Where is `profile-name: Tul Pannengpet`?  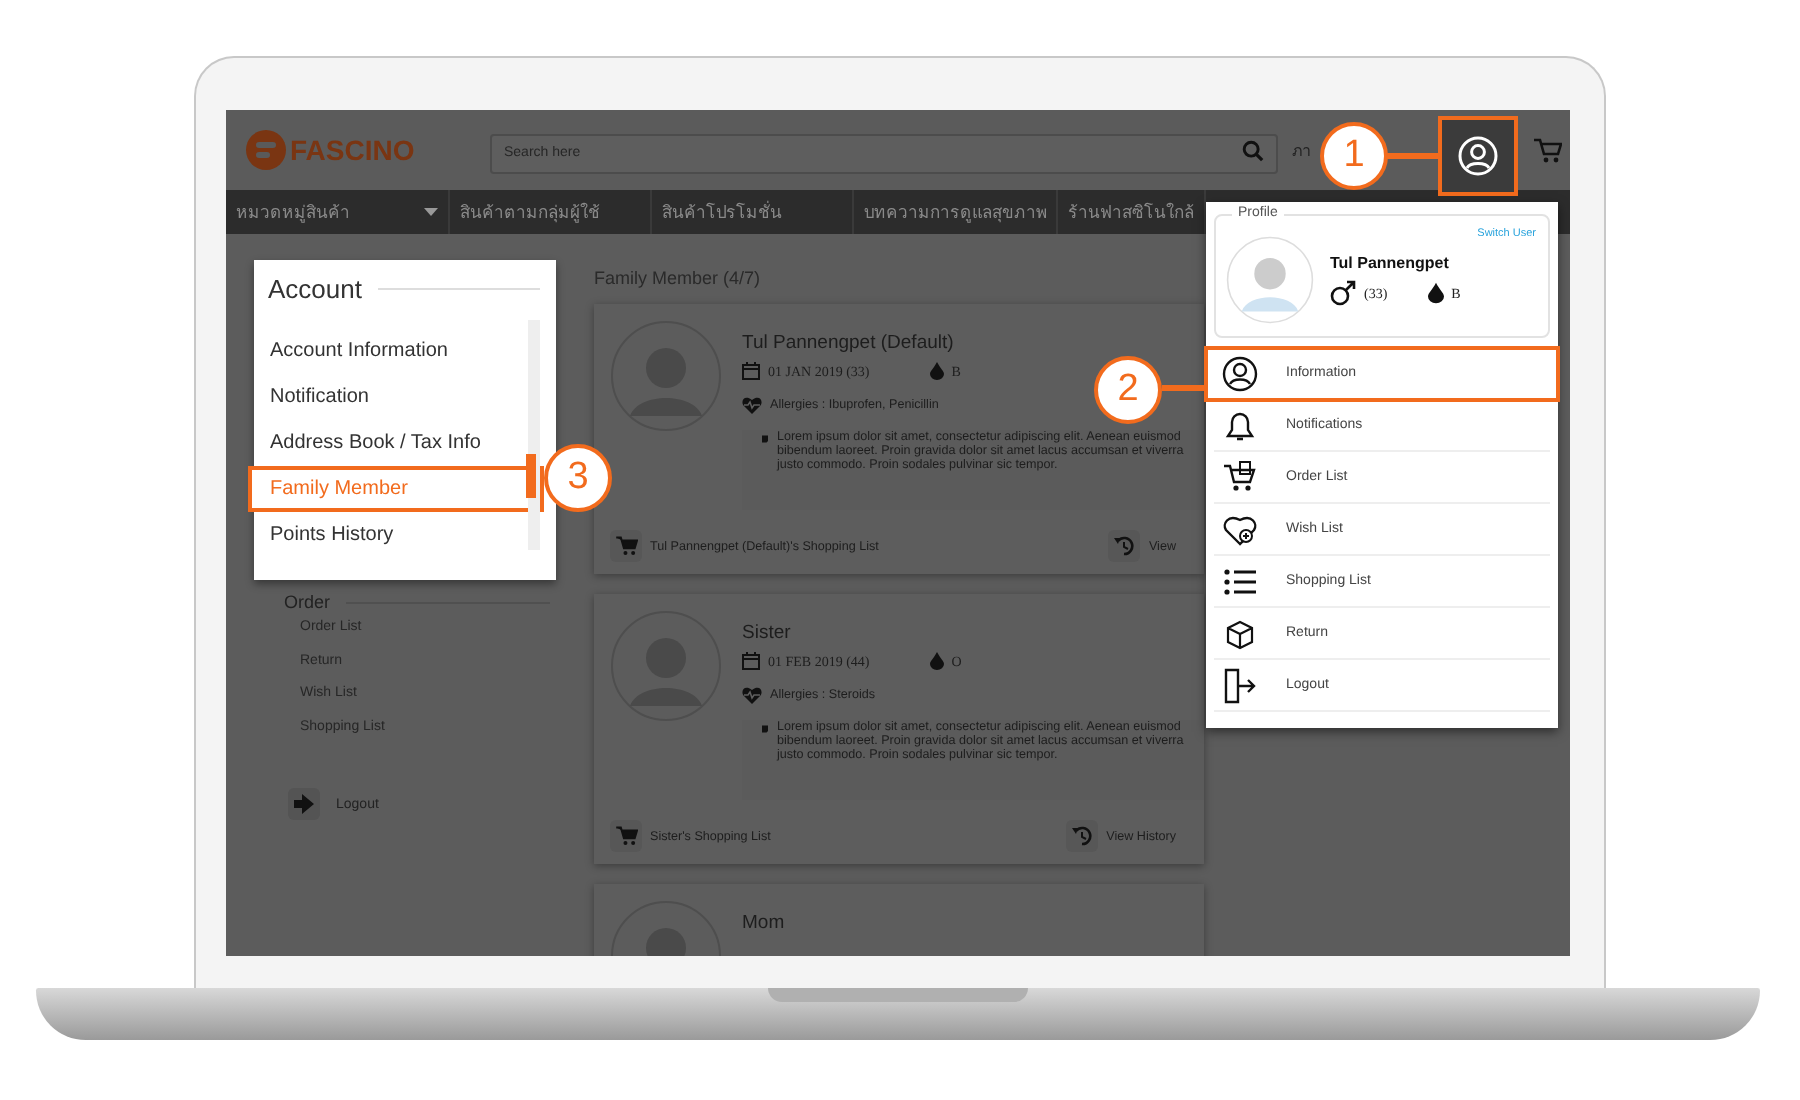
profile-name: Tul Pannengpet is located at coordinates (1390, 263).